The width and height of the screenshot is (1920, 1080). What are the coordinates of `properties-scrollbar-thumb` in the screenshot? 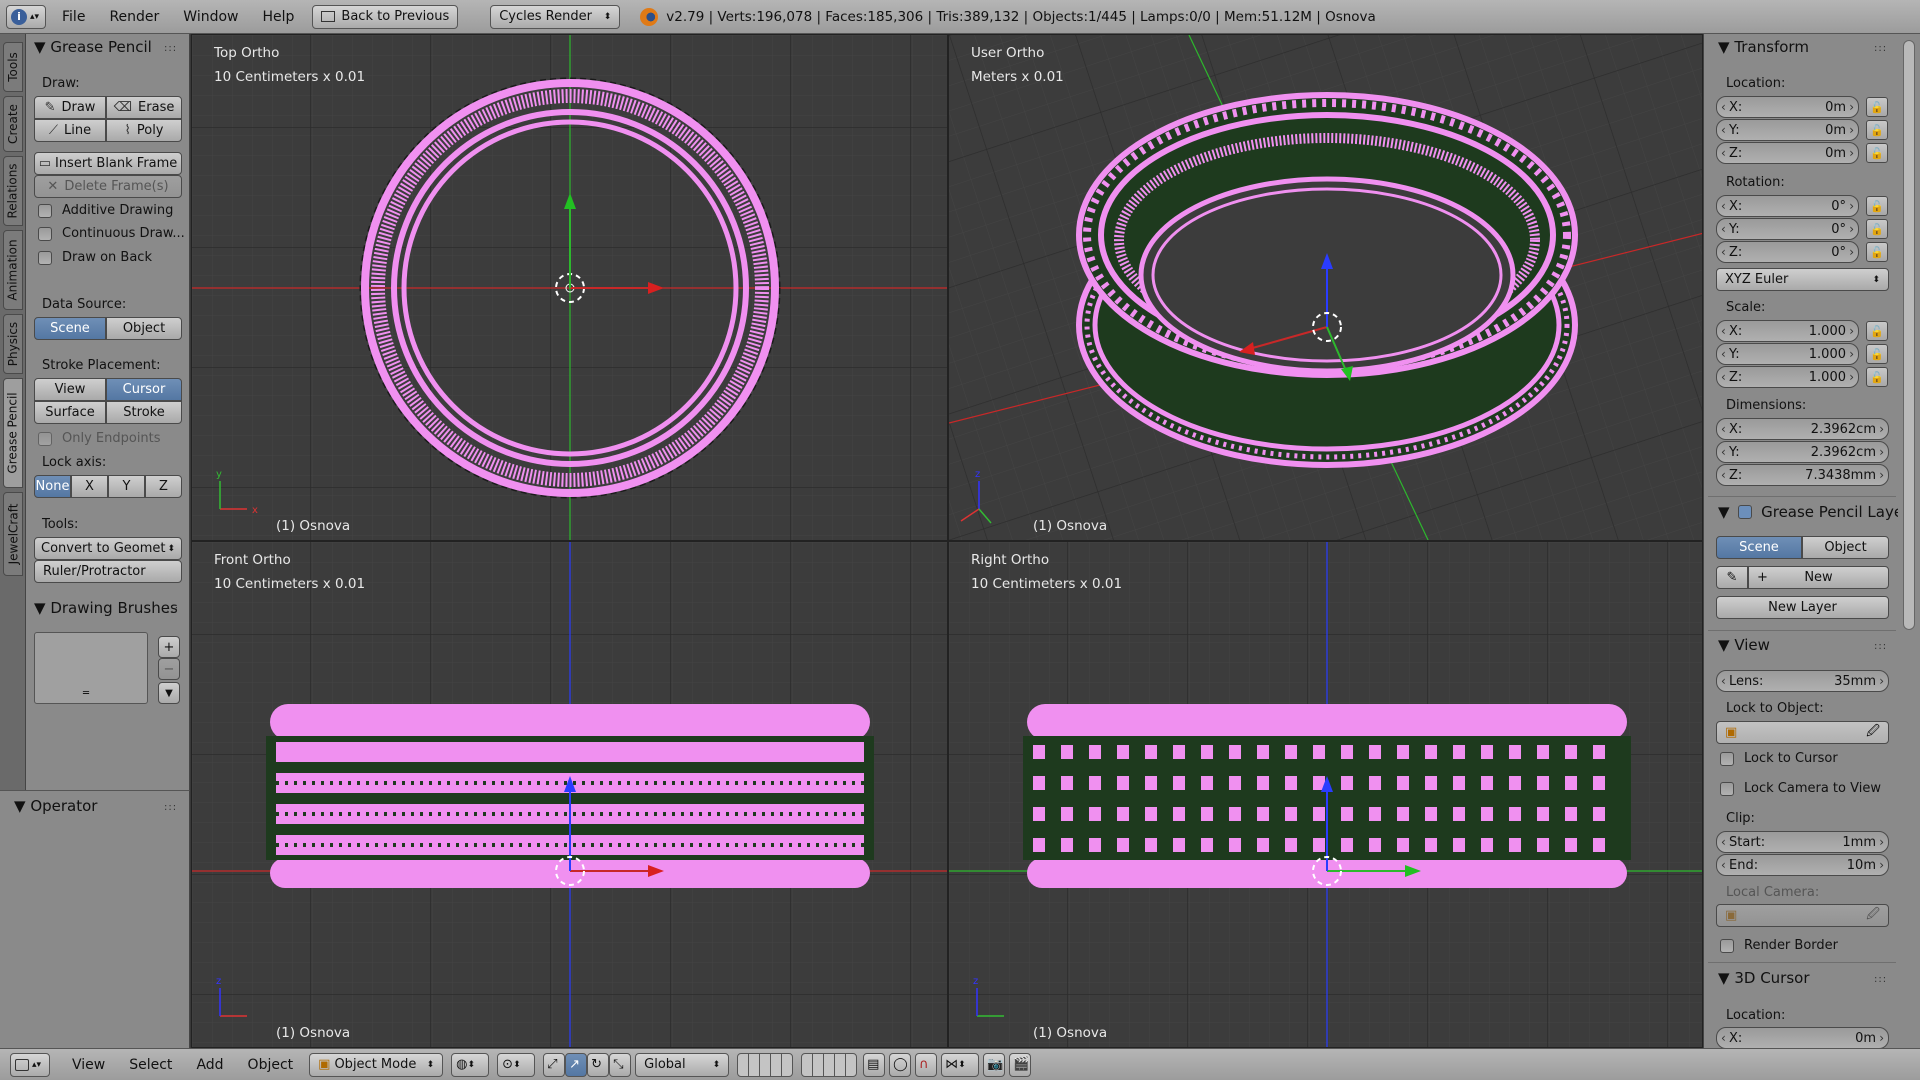 It's located at (1909, 335).